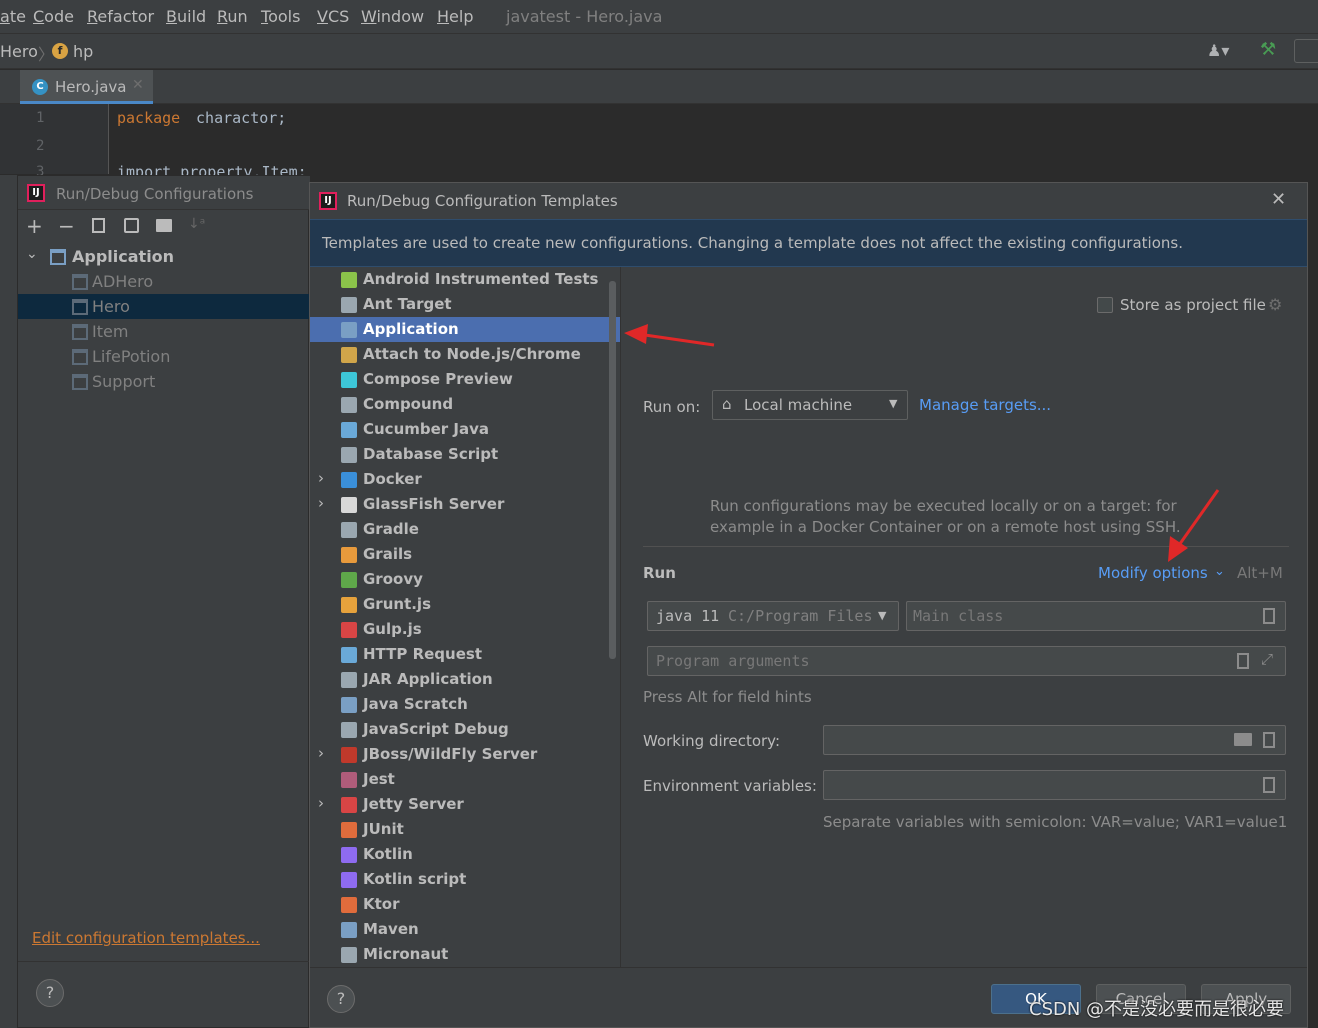 Image resolution: width=1318 pixels, height=1028 pixels. I want to click on tree-item-adhero: ADHero, so click(164, 281).